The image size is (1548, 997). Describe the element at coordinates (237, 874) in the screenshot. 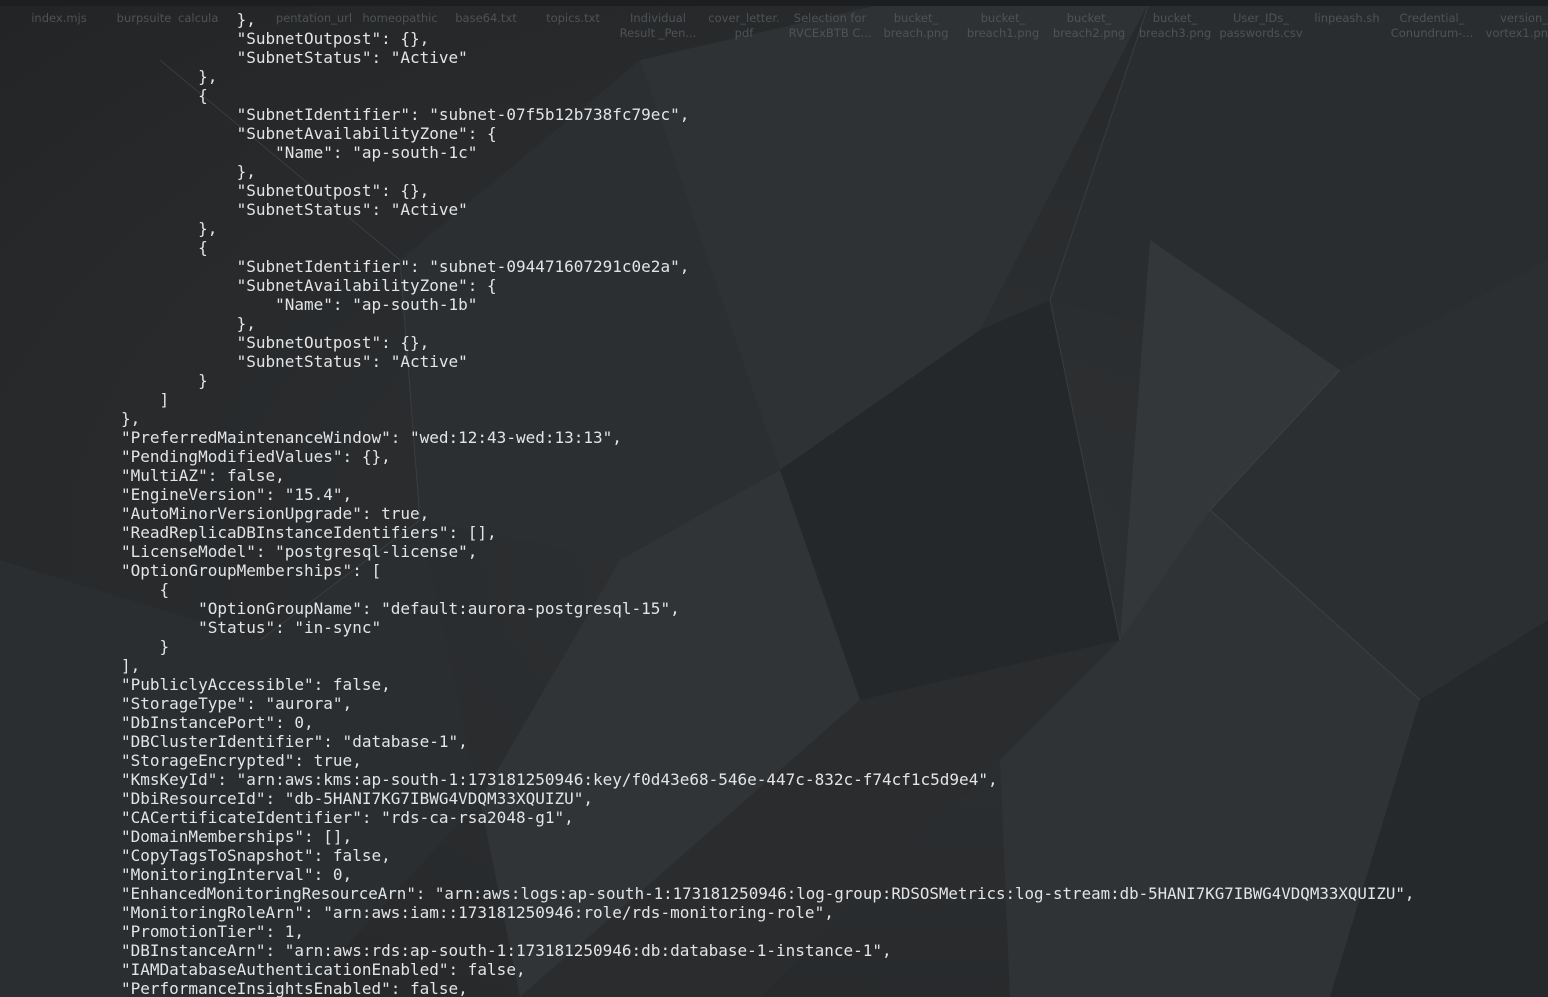

I see `terminal-line: "MonitoringInterval": 0,` at that location.